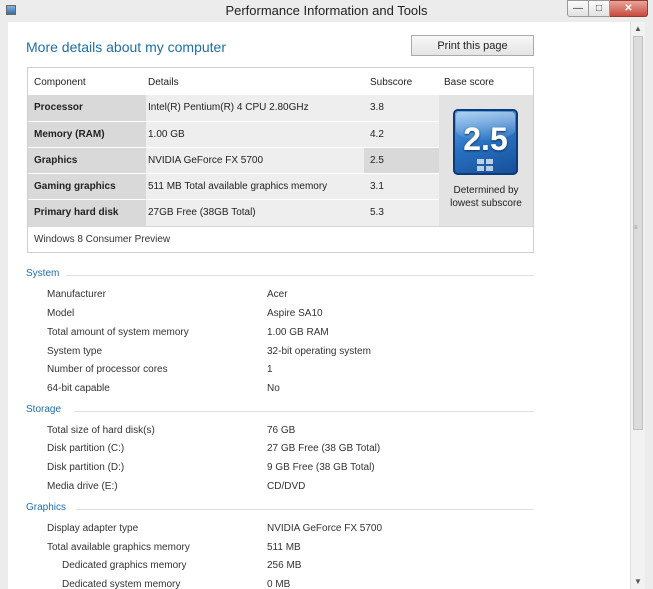  What do you see at coordinates (76, 294) in the screenshot?
I see `property-label: Manufacturer` at bounding box center [76, 294].